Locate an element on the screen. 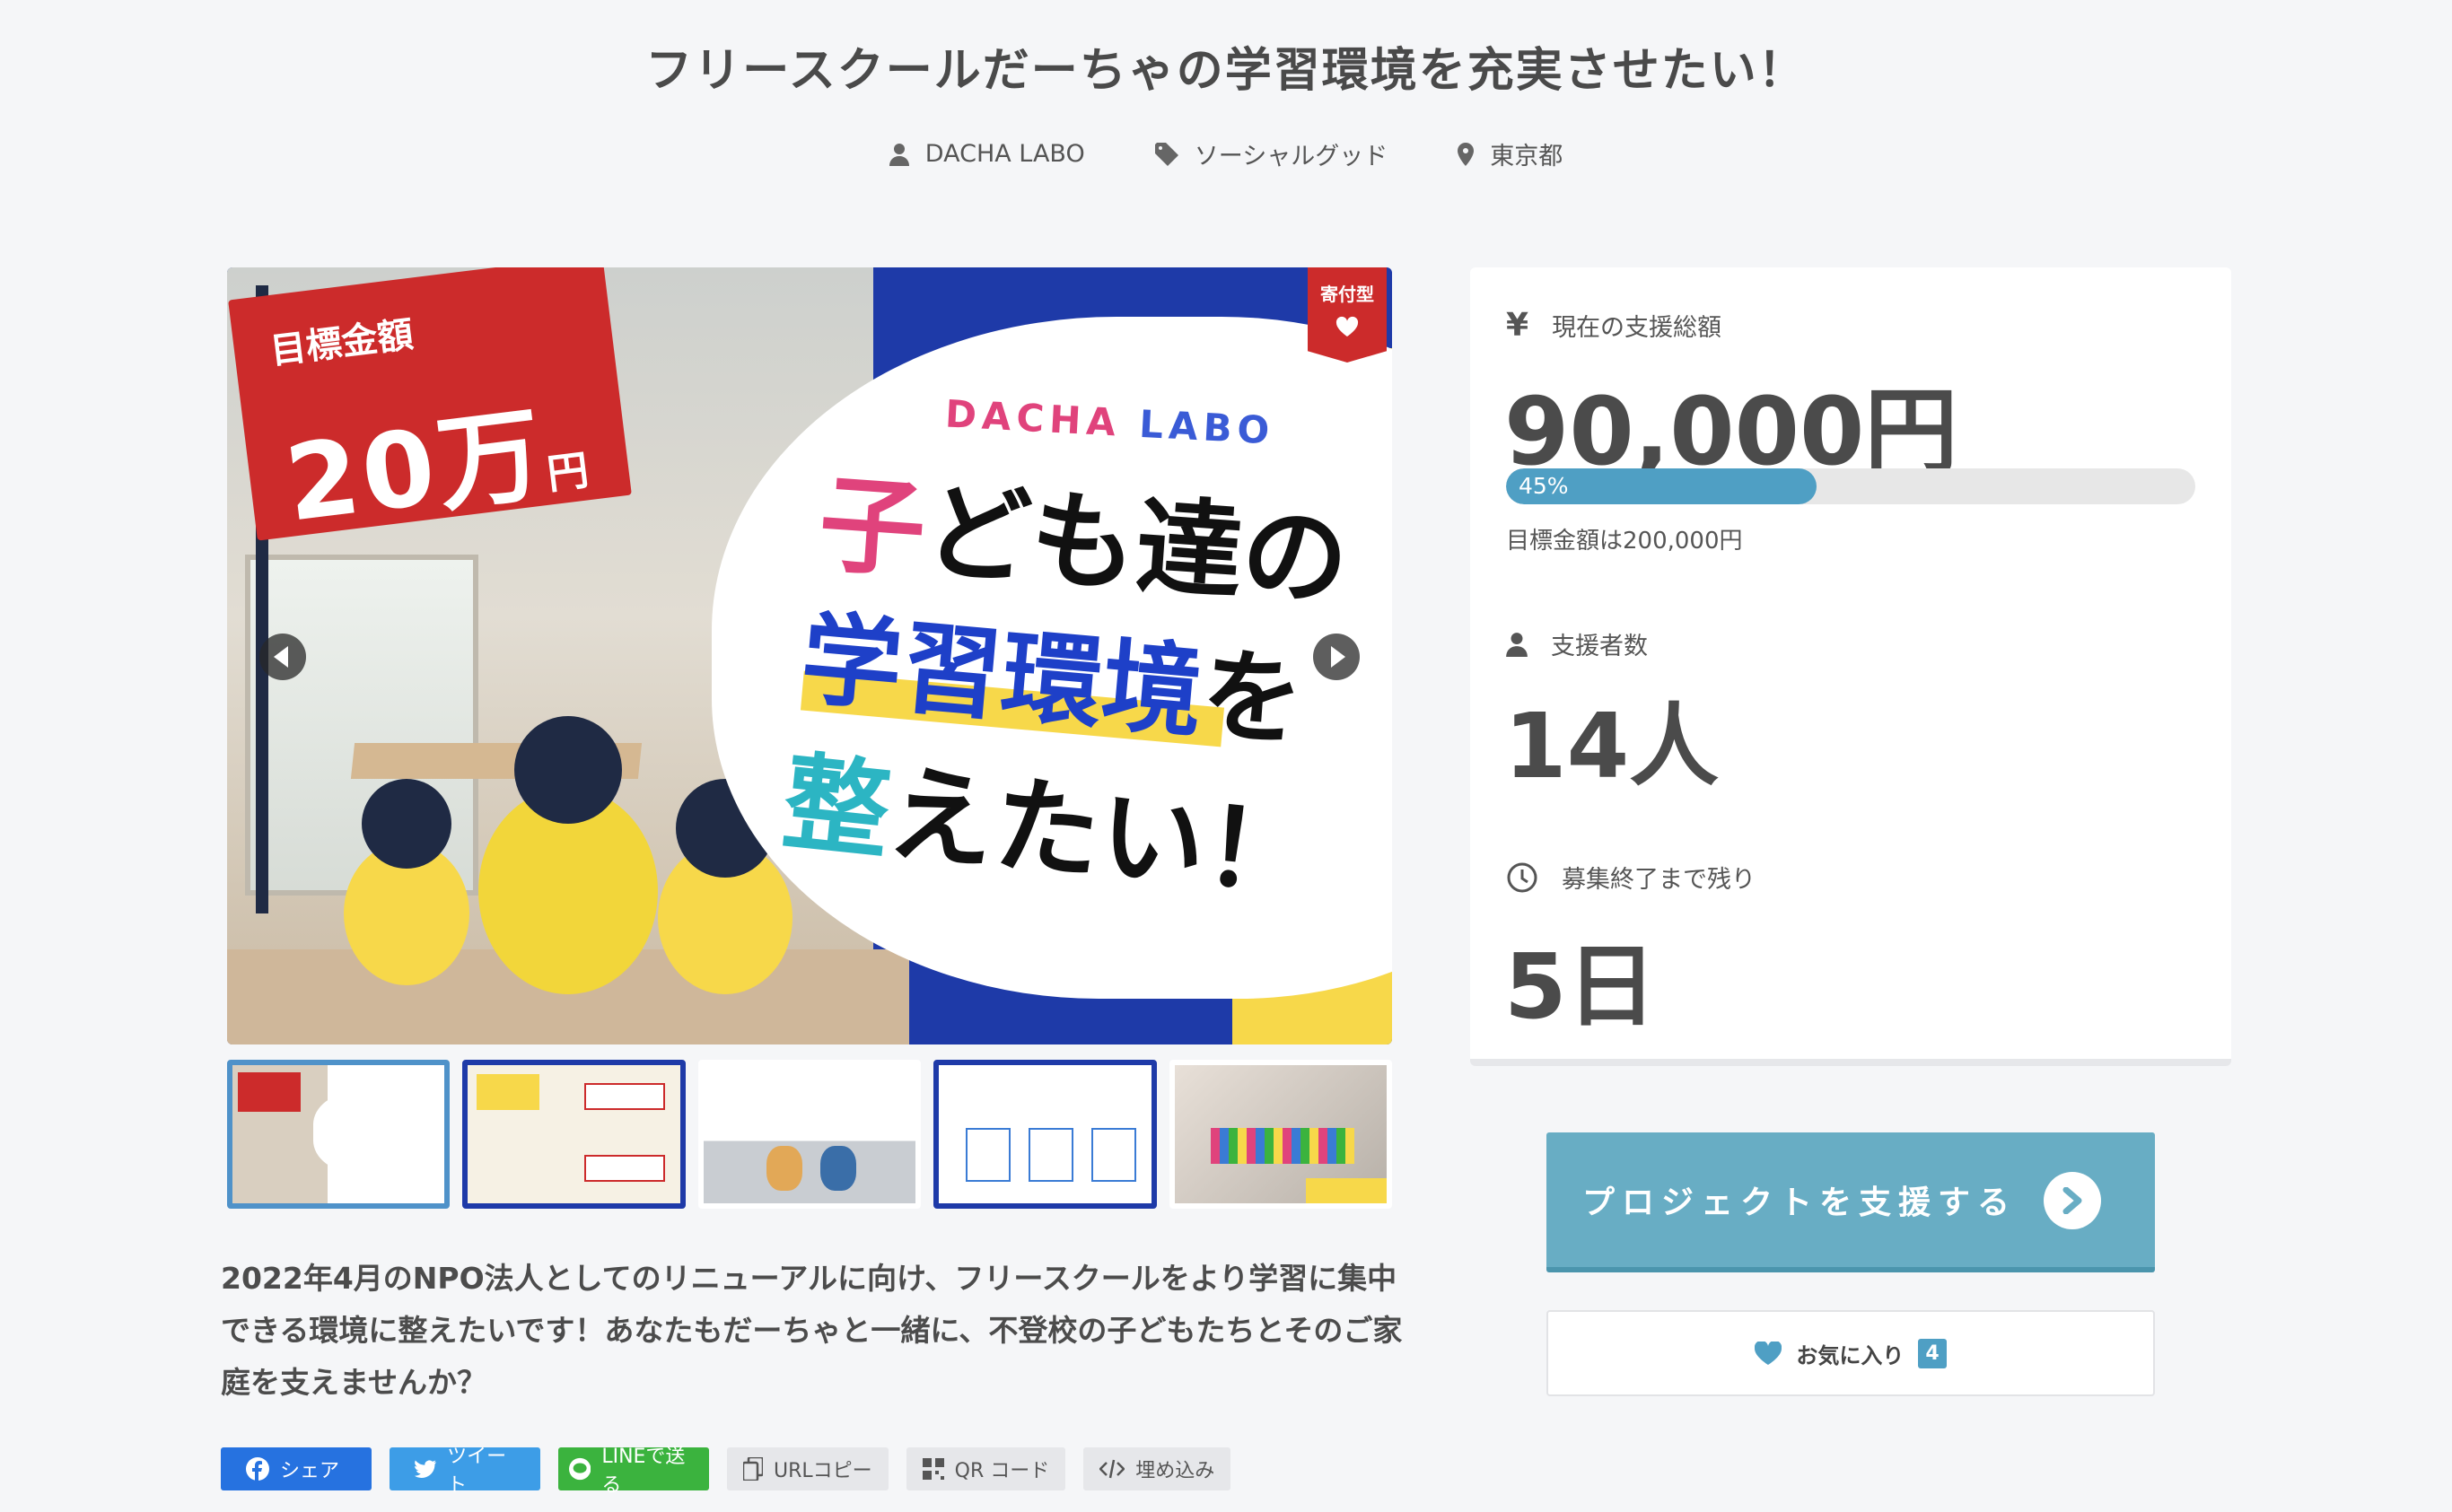  favorite-button: お気に入り 4 is located at coordinates (1851, 1353).